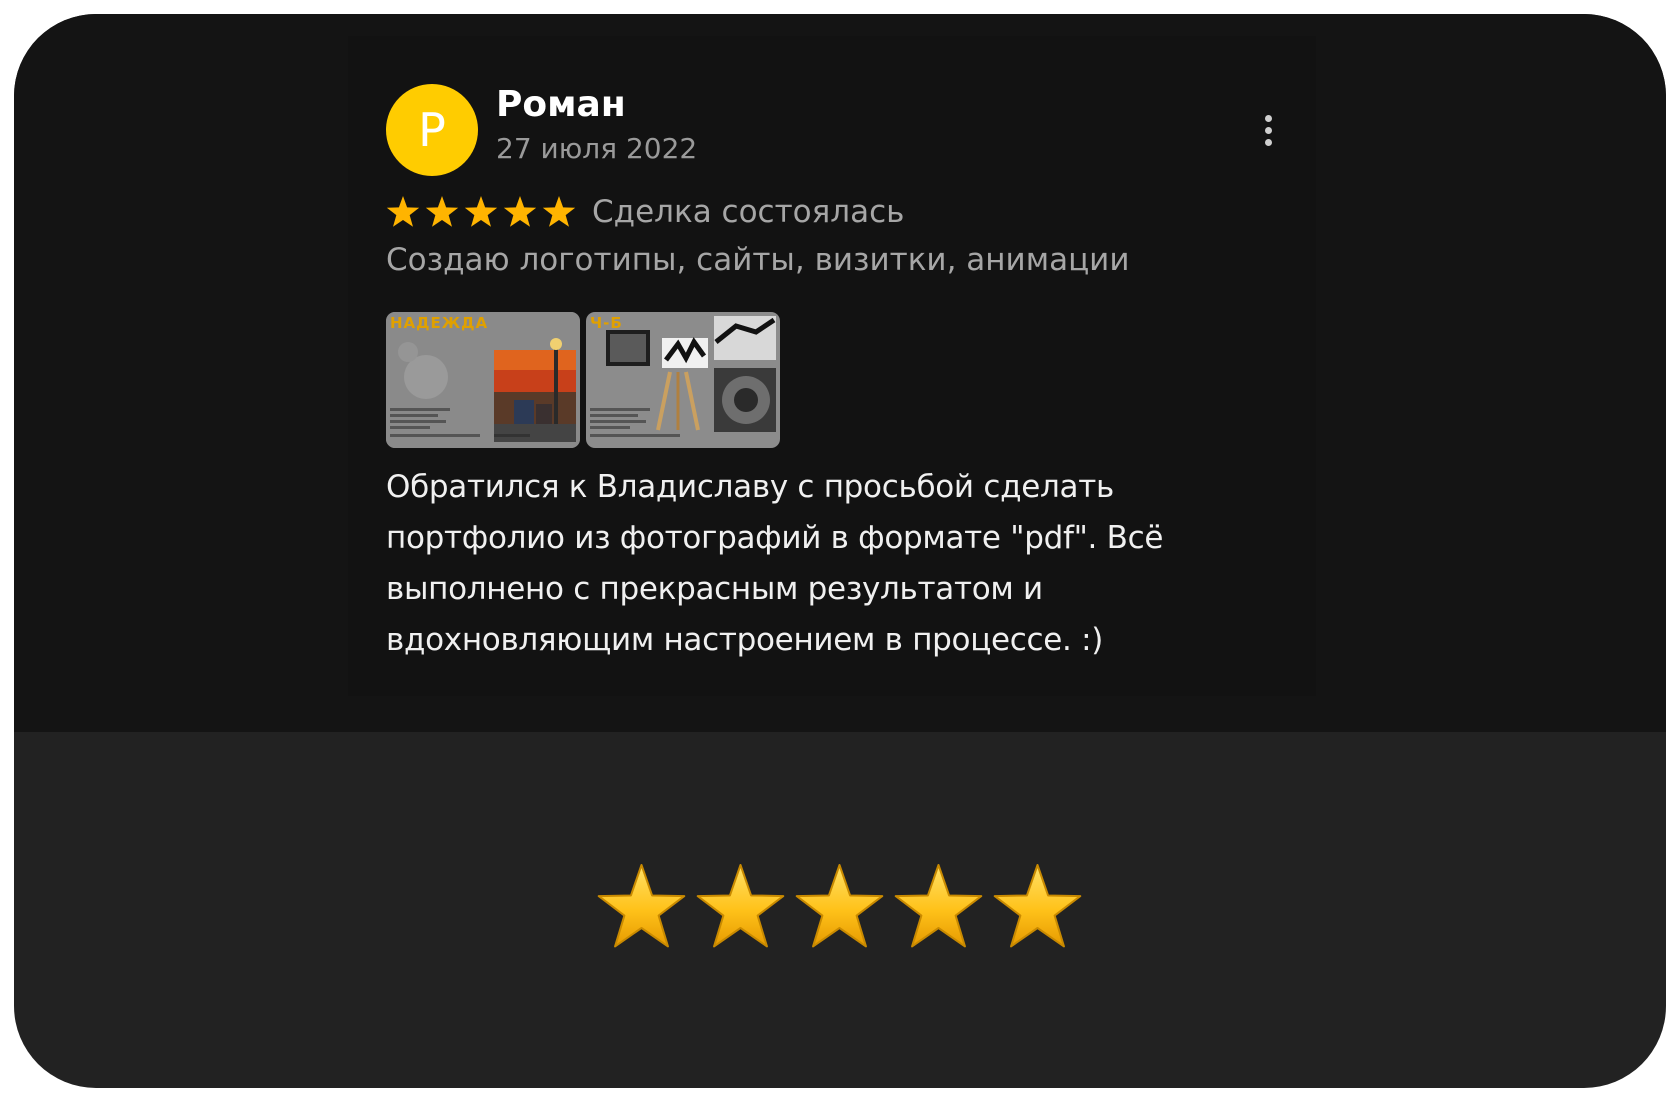 This screenshot has width=1680, height=1102. What do you see at coordinates (748, 212) in the screenshot?
I see `deal-status: Сделка состоялась` at bounding box center [748, 212].